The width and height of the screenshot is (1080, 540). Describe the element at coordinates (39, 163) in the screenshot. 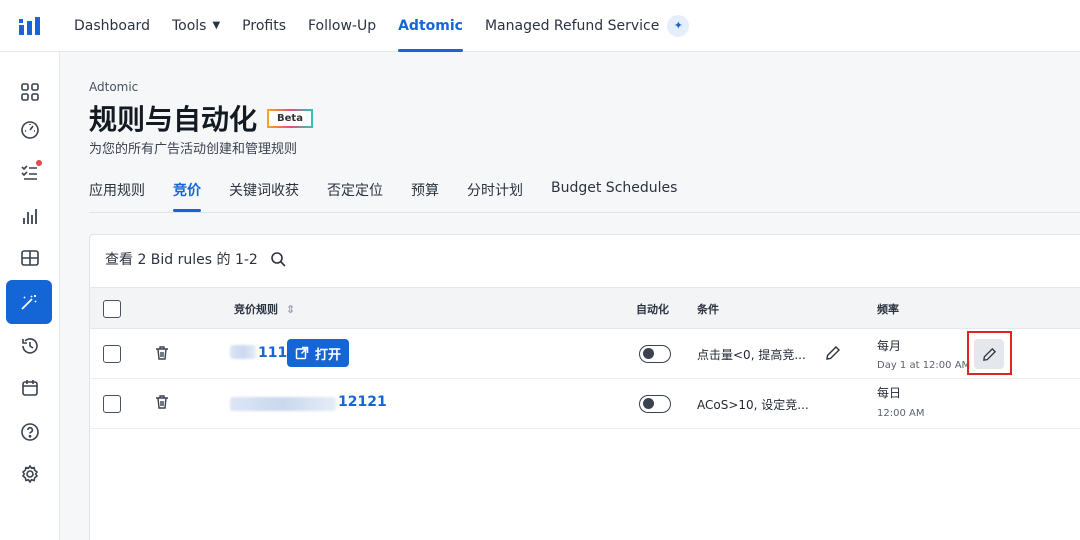

I see `notification-dot` at that location.